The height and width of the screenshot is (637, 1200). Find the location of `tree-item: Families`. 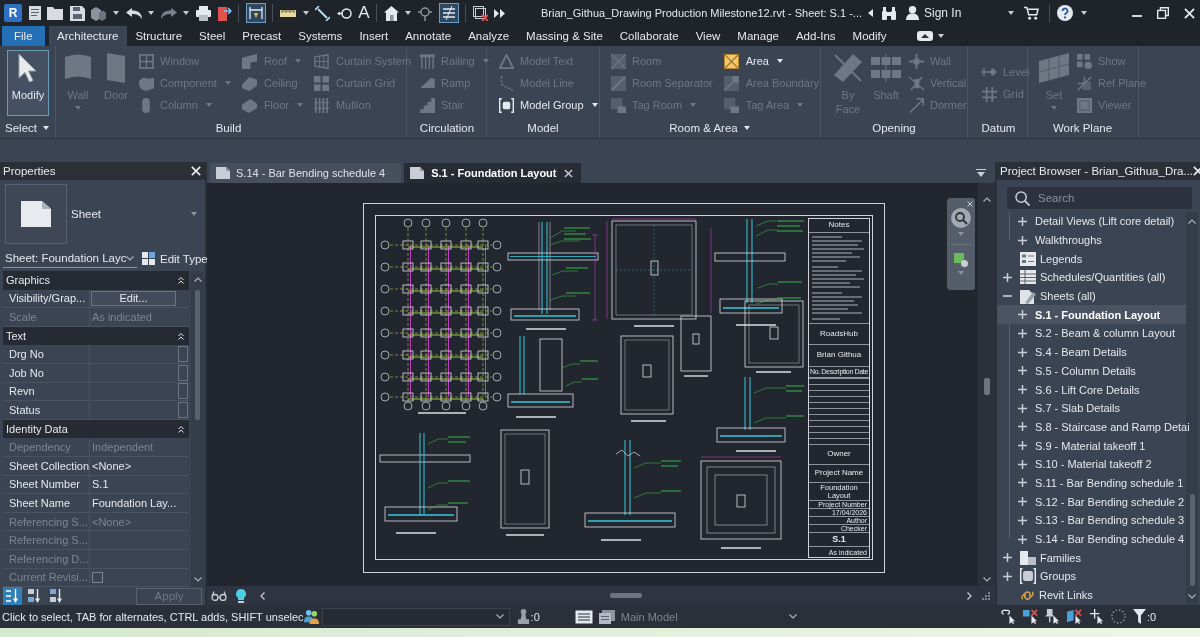

tree-item: Families is located at coordinates (1091, 558).